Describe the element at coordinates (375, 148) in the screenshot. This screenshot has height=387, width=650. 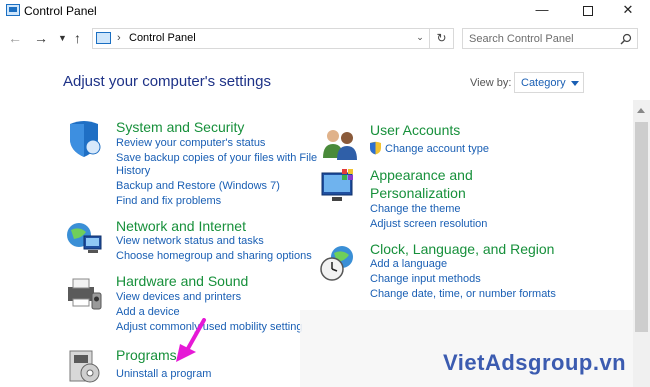
I see `uac-shield-icon` at that location.